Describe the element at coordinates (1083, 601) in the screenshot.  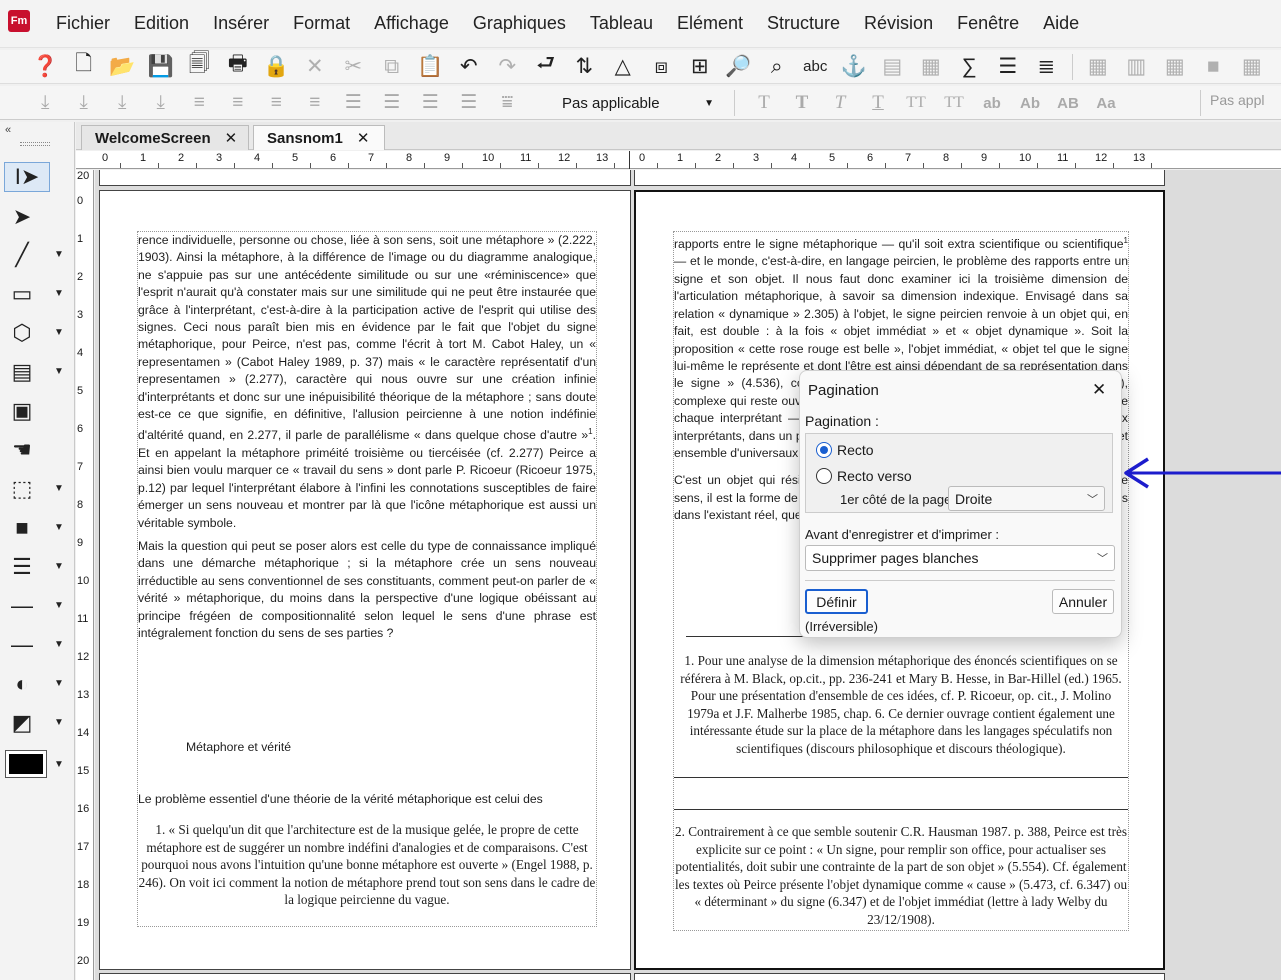
I see `cancel-button: Annuler` at that location.